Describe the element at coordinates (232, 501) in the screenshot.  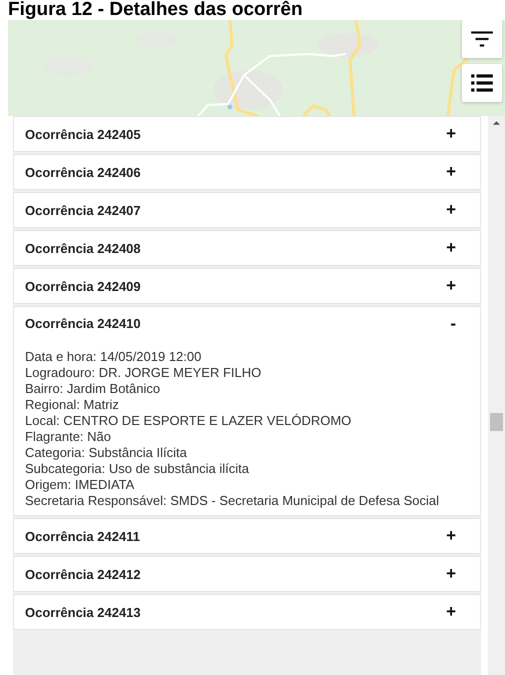
I see `detail-text: Secretaria Responsável: SMDS - Secretaria Municipal de Defesa Social` at that location.